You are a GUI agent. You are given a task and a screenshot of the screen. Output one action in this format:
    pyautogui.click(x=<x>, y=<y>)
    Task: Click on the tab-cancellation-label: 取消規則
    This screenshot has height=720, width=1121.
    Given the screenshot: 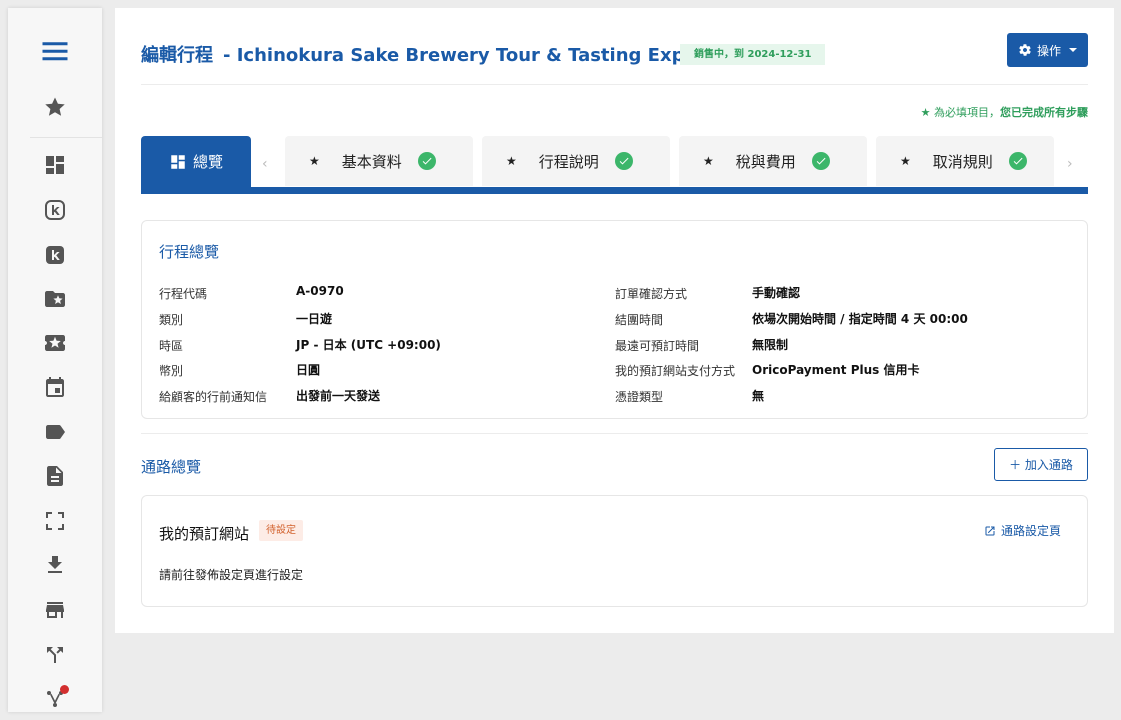 What is the action you would take?
    pyautogui.click(x=962, y=161)
    